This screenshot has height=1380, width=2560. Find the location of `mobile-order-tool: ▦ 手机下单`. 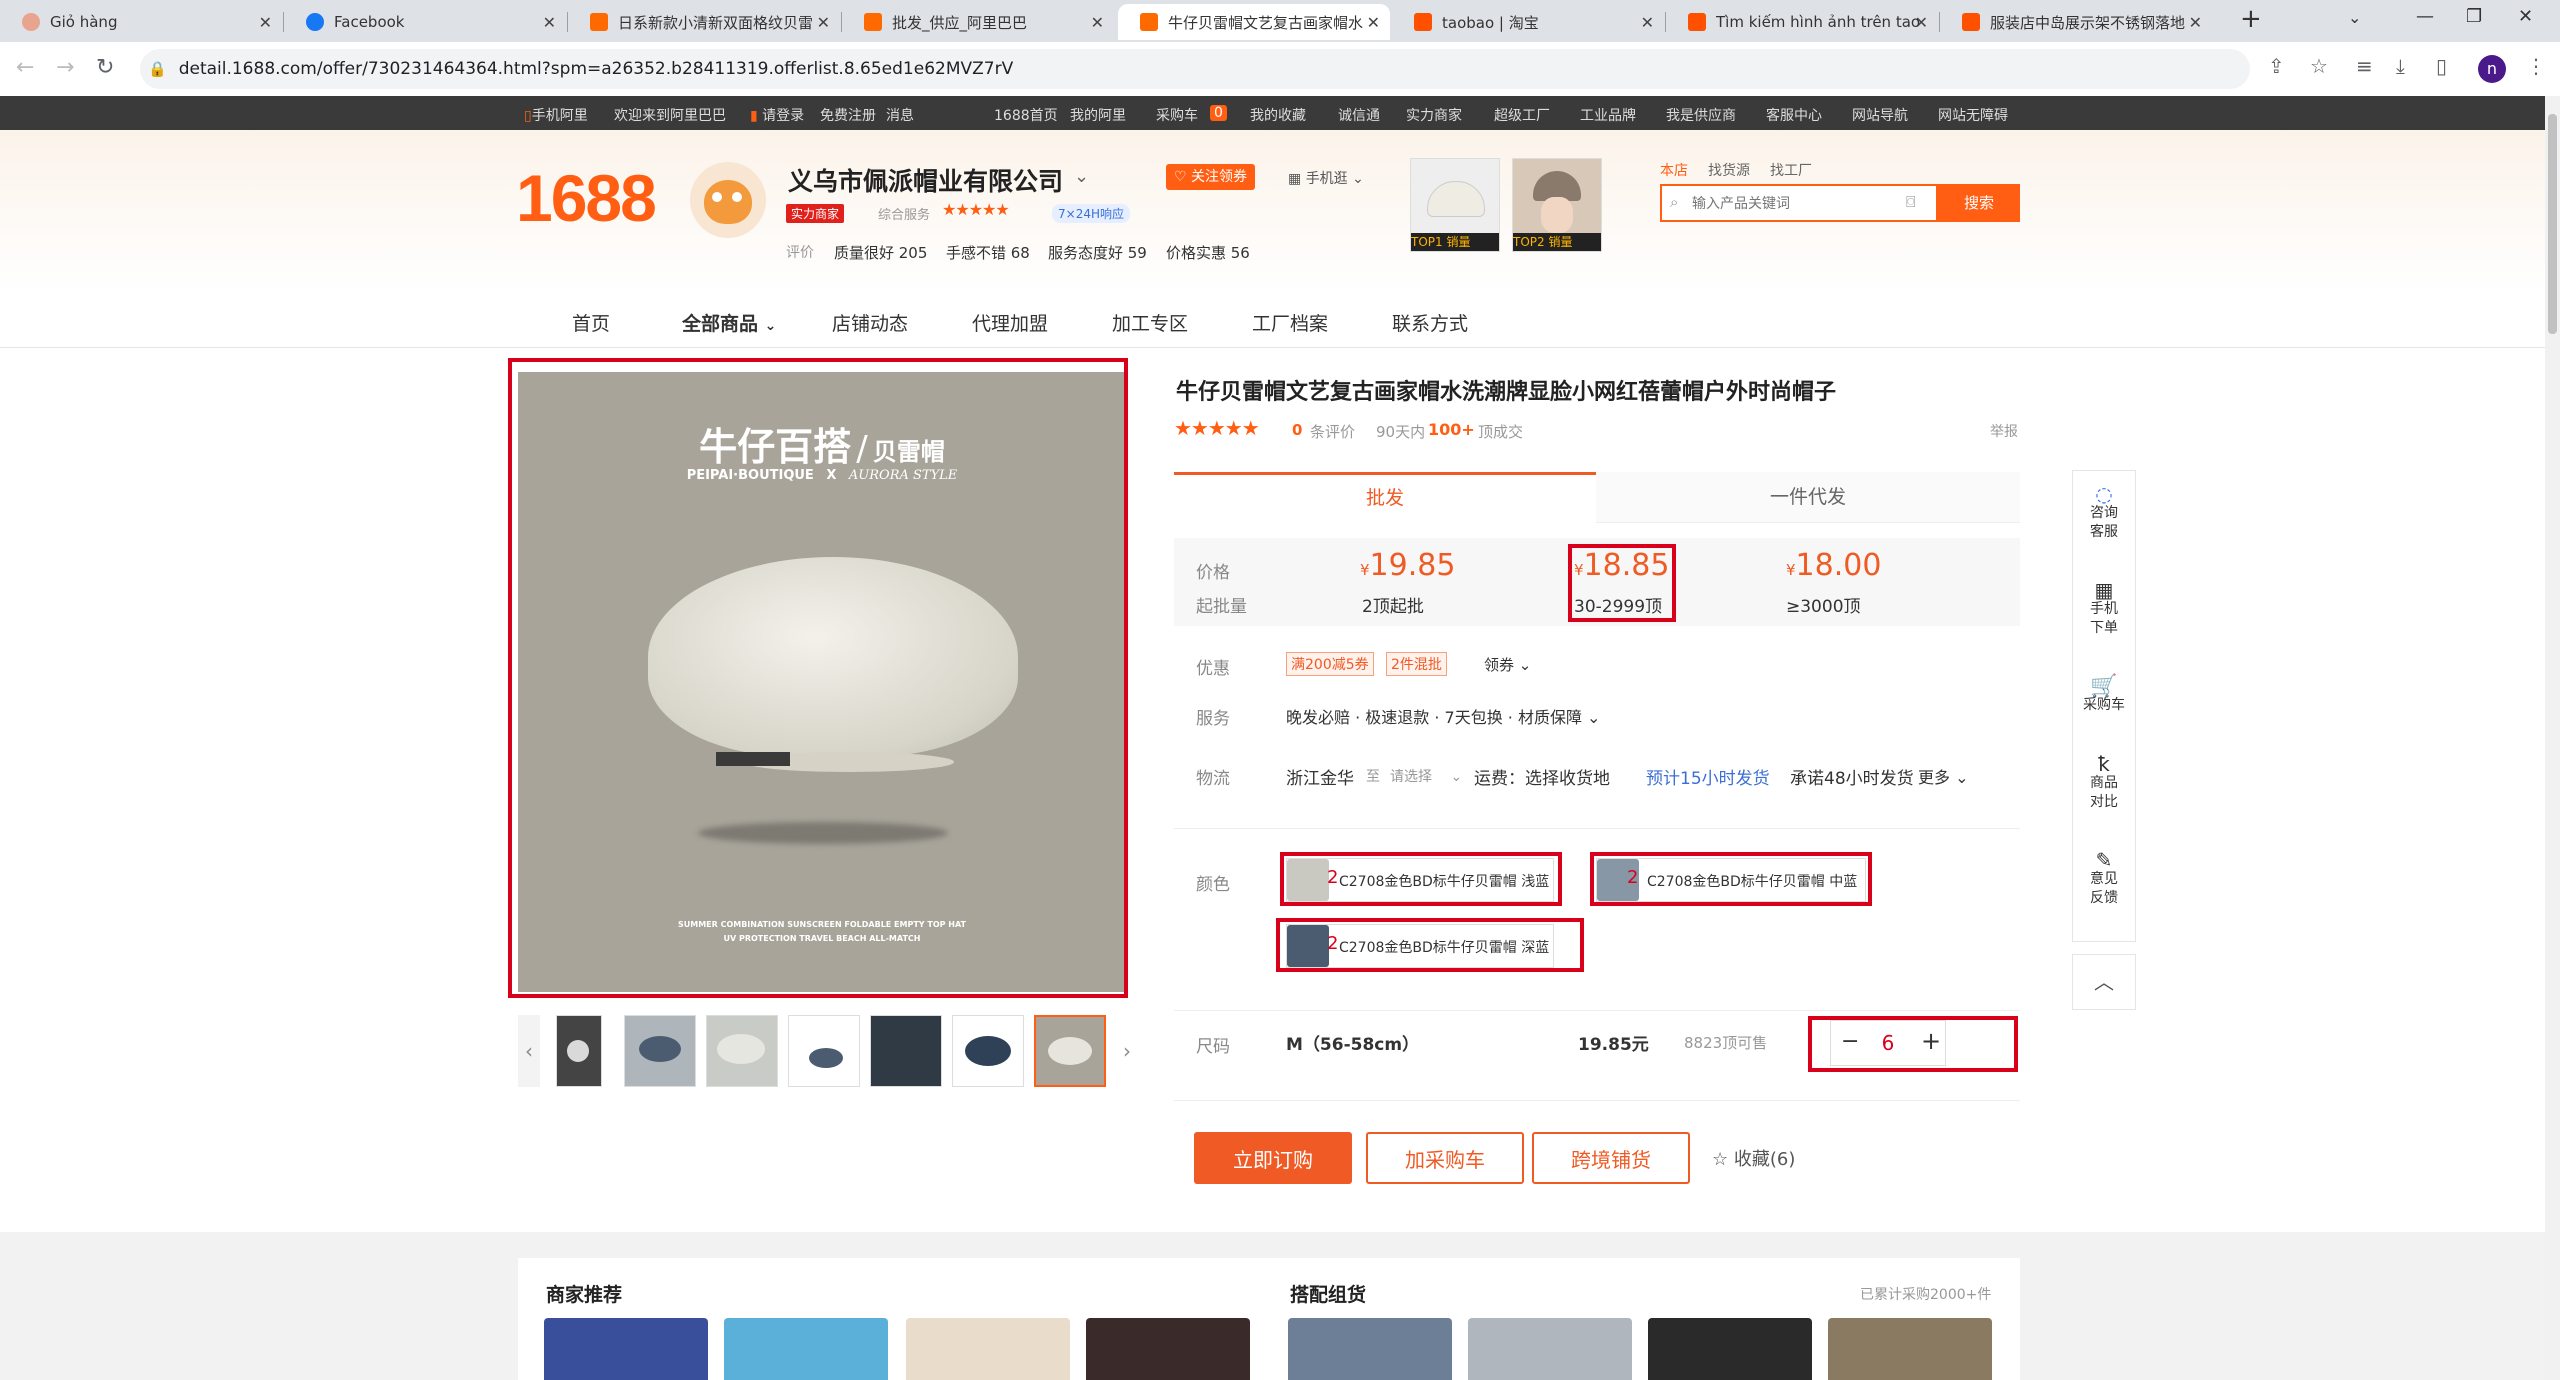

mobile-order-tool: ▦ 手机下单 is located at coordinates (2104, 609).